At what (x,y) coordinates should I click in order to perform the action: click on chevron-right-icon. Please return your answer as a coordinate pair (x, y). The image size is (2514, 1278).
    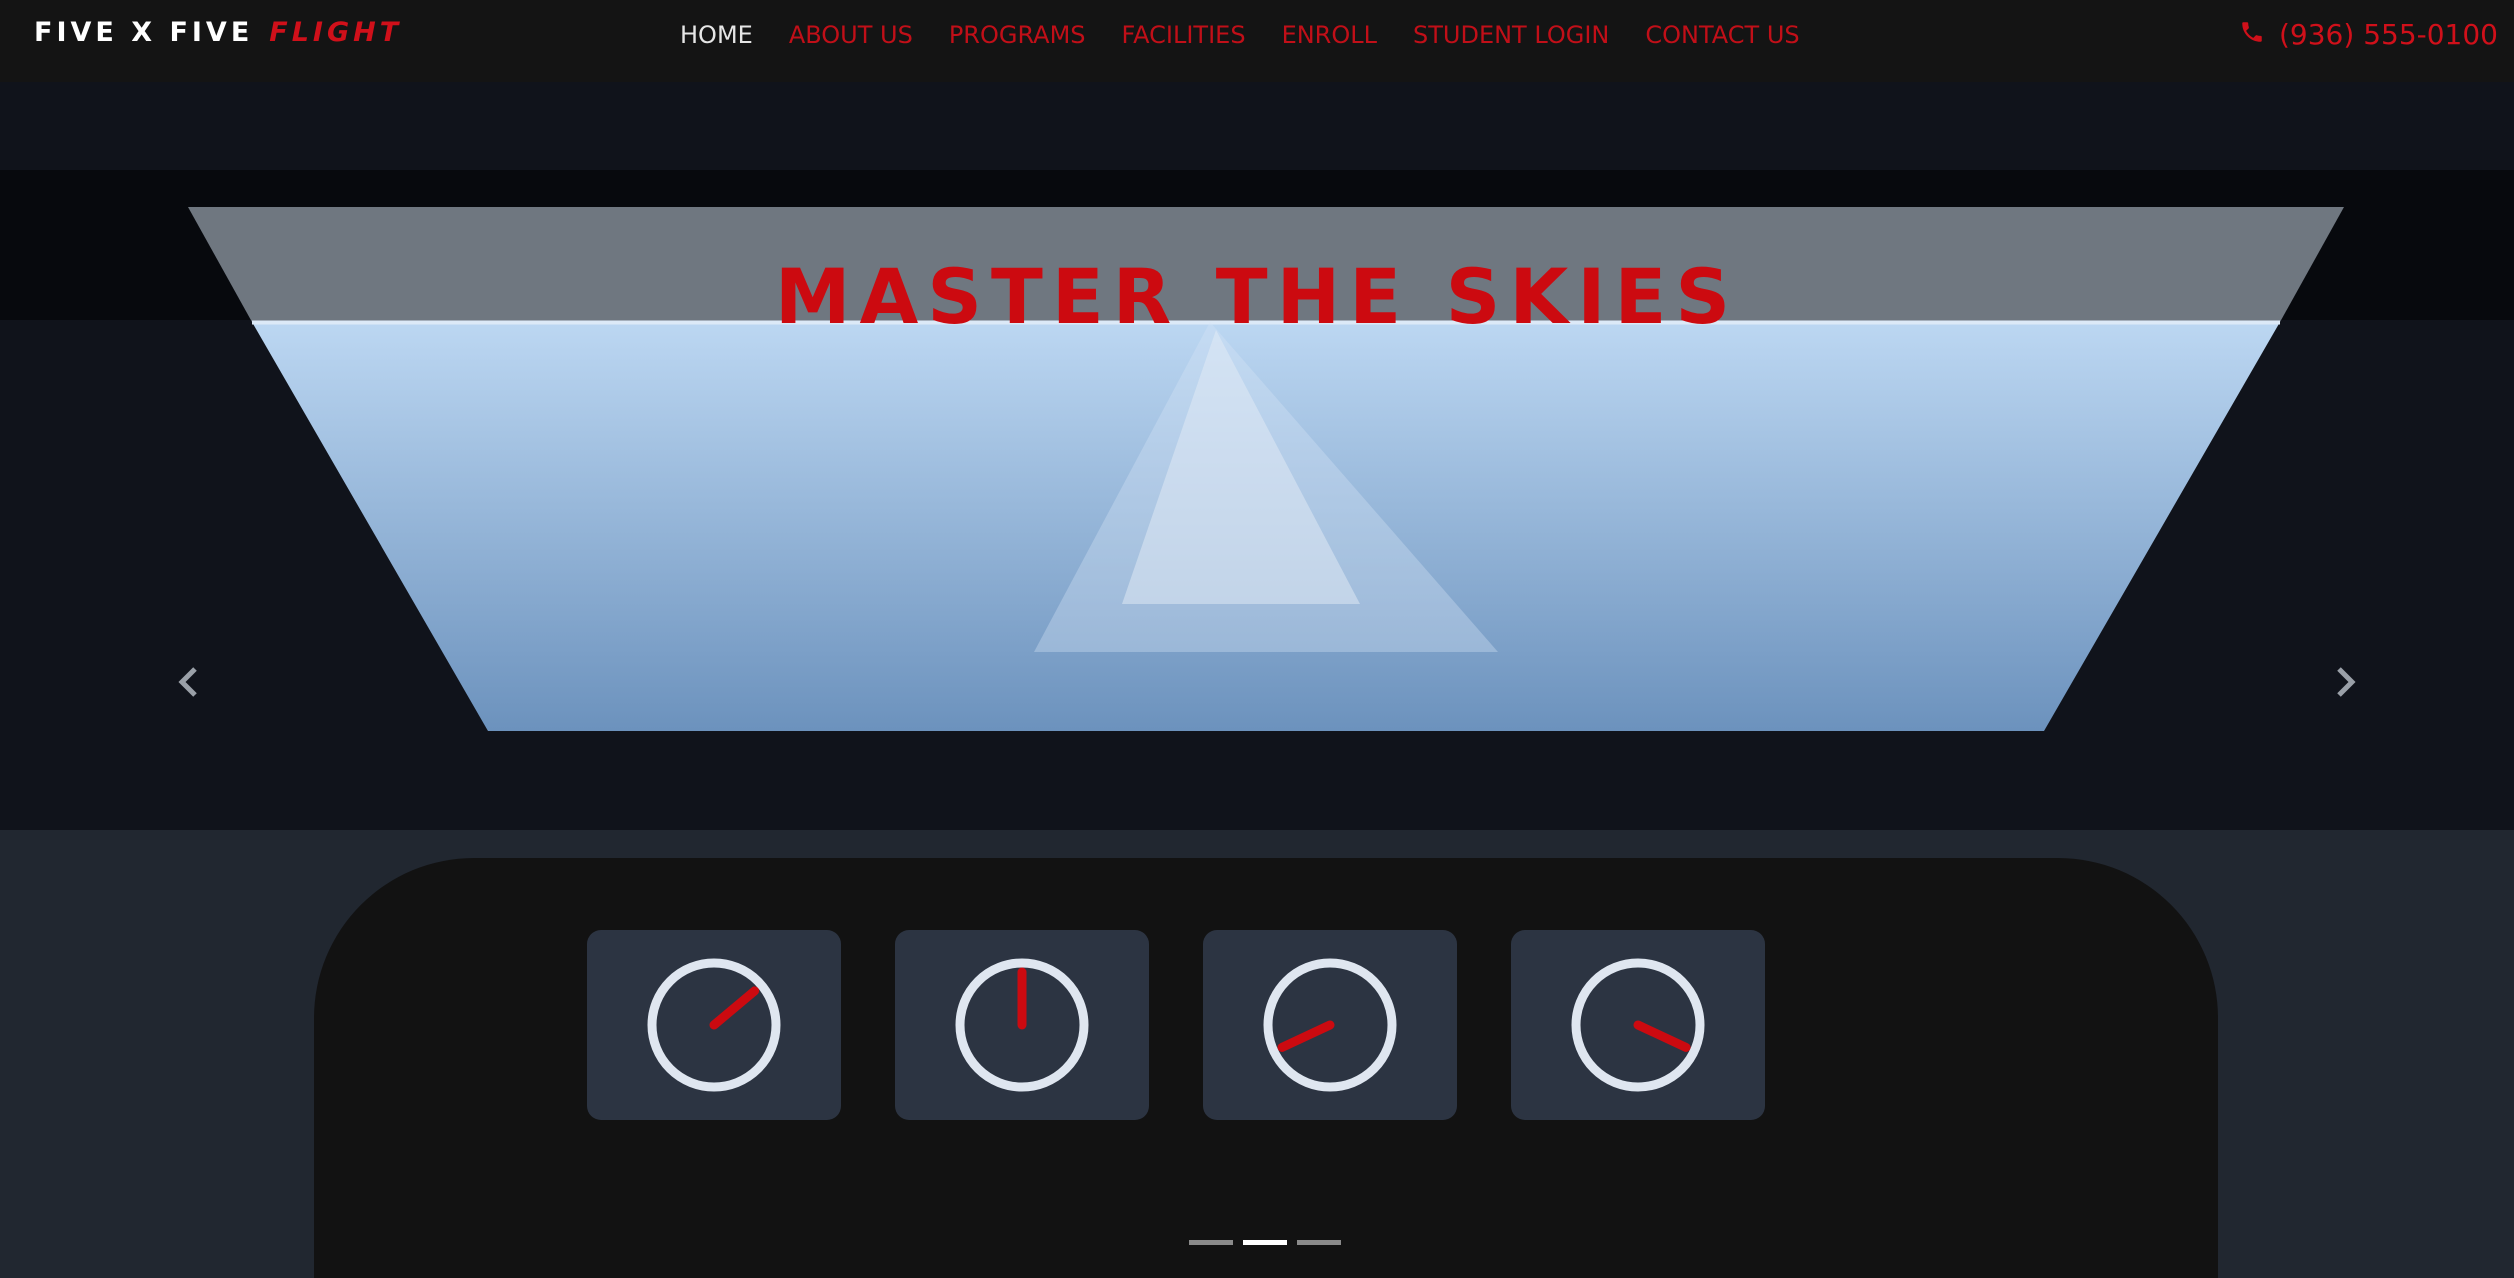
    Looking at the image, I should click on (2346, 682).